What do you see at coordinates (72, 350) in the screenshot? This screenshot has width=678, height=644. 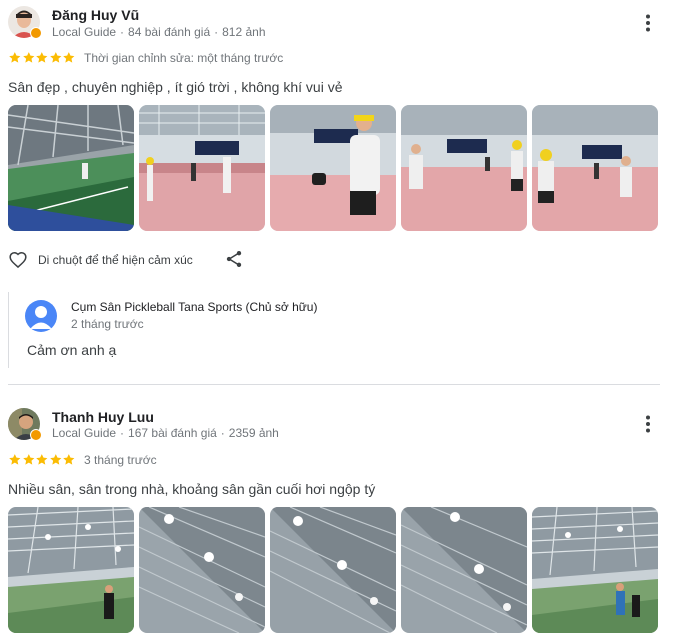 I see `owner-reply-text: Cảm ơn anh ạ` at bounding box center [72, 350].